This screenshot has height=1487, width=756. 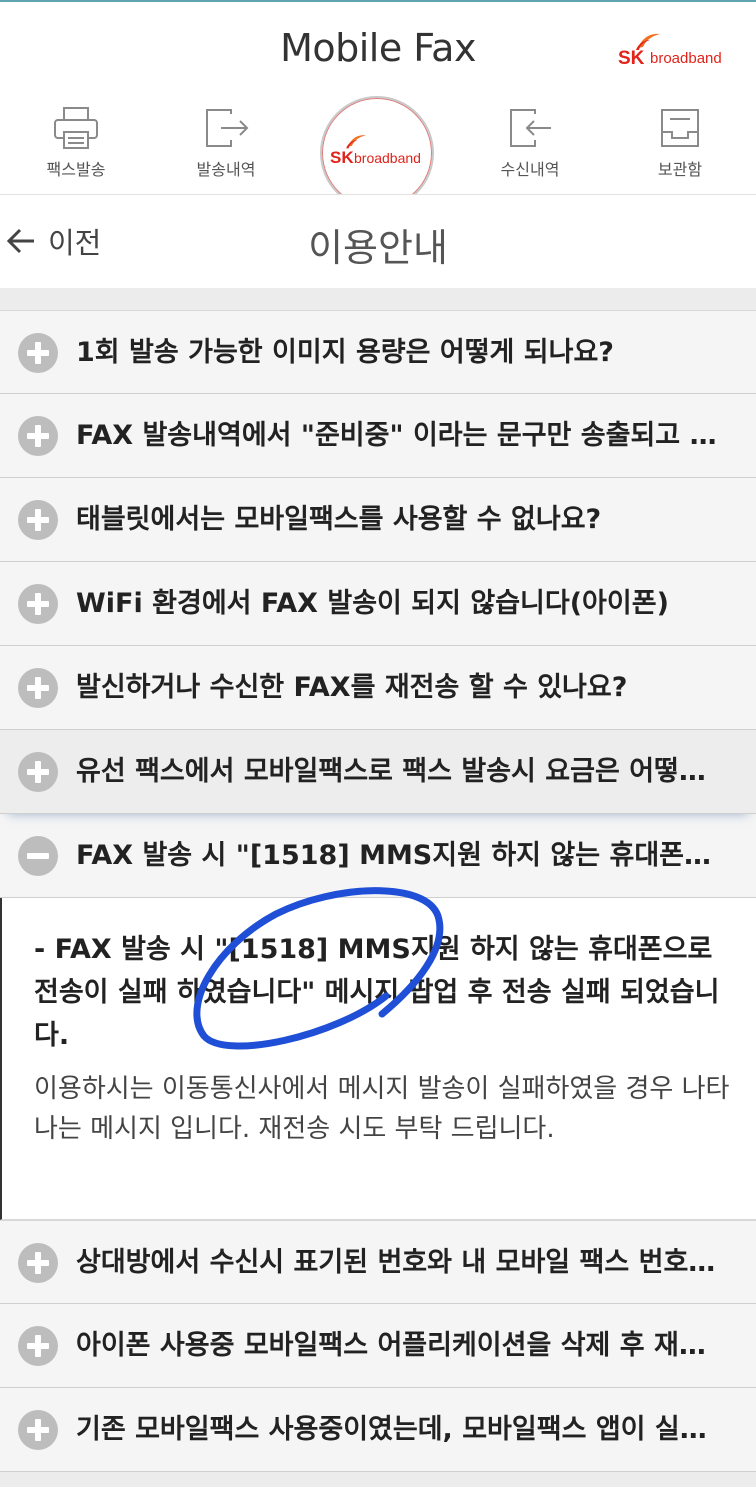 What do you see at coordinates (378, 299) in the screenshot?
I see `list-spacer` at bounding box center [378, 299].